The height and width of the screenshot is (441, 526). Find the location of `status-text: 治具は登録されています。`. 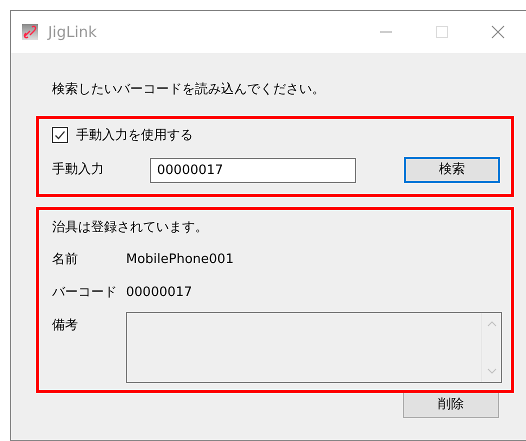

status-text: 治具は登録されています。 is located at coordinates (130, 227).